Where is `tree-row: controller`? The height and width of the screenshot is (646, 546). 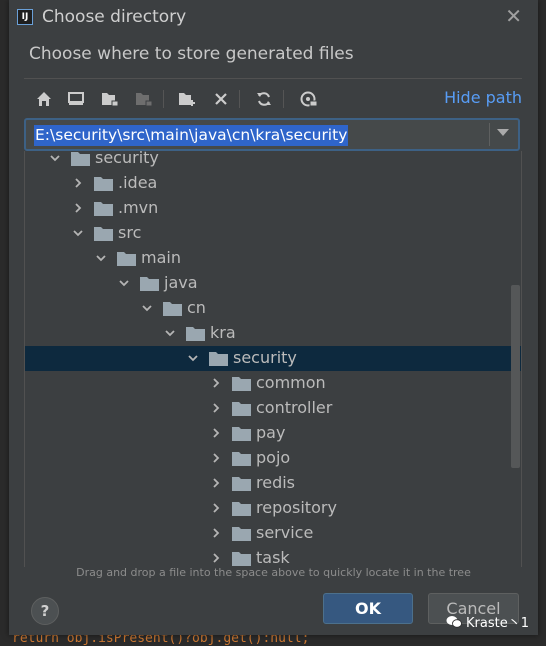 tree-row: controller is located at coordinates (273, 408).